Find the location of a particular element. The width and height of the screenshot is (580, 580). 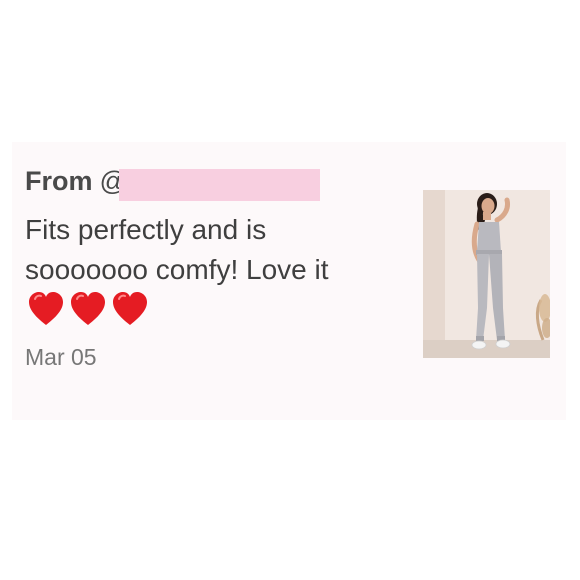

heart-emojis is located at coordinates (88, 309).